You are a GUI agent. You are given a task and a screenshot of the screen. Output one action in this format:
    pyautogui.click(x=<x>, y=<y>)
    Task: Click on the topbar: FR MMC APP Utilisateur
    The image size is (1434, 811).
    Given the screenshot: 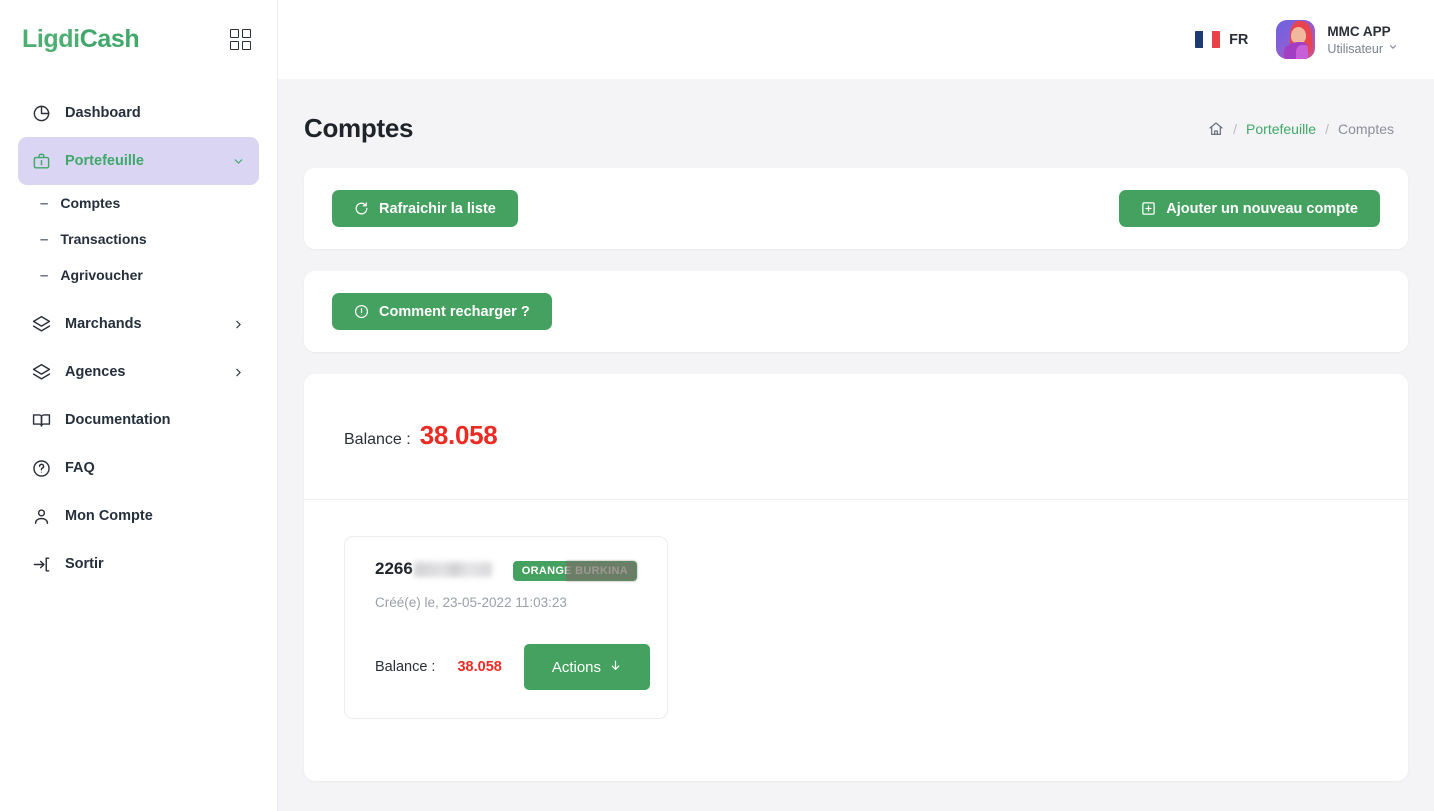 What is the action you would take?
    pyautogui.click(x=856, y=39)
    